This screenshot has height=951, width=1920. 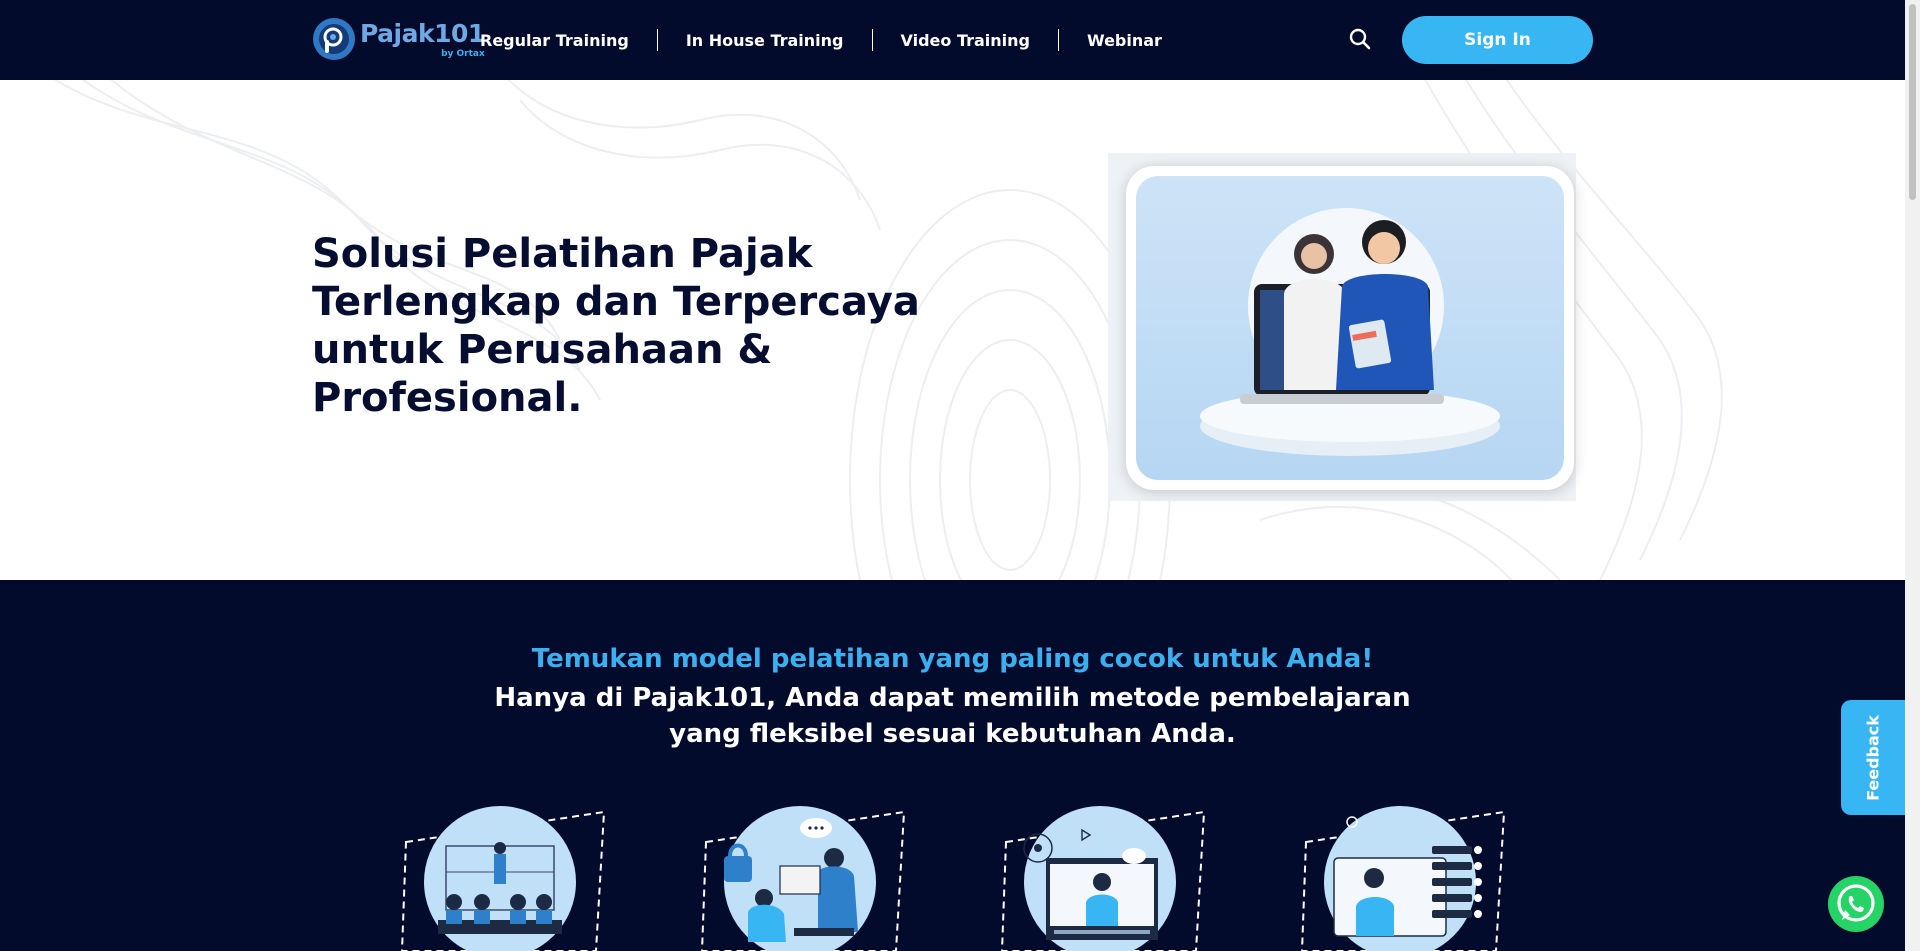 What do you see at coordinates (1497, 40) in the screenshot?
I see `sign-in-button: Sign In` at bounding box center [1497, 40].